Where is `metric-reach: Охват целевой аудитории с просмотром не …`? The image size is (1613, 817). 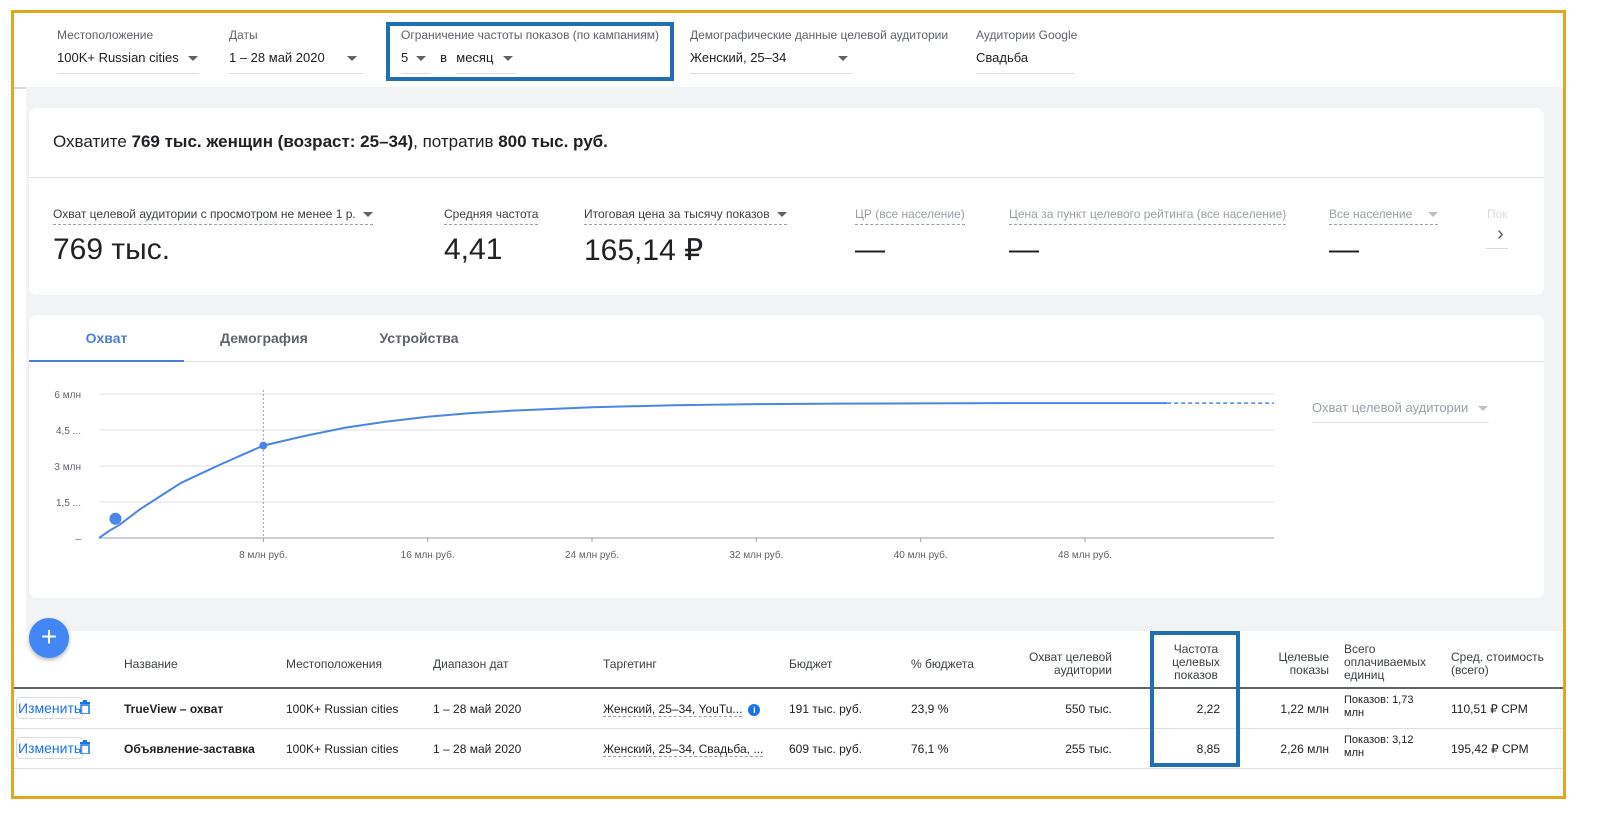 metric-reach: Охват целевой аудитории с просмотром не … is located at coordinates (213, 237).